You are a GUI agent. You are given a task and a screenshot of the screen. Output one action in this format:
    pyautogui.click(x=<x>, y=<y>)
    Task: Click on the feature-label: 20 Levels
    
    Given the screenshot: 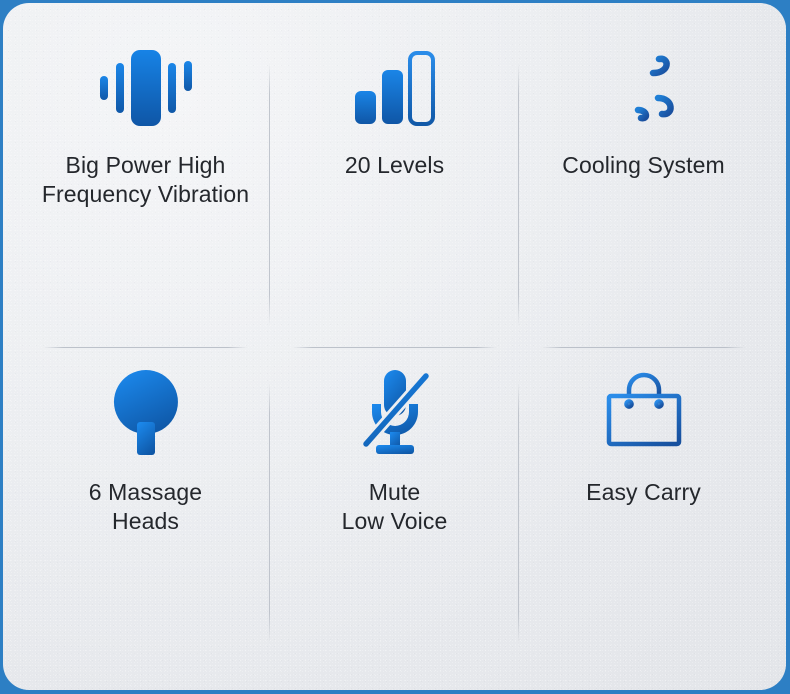 What is the action you would take?
    pyautogui.click(x=394, y=165)
    